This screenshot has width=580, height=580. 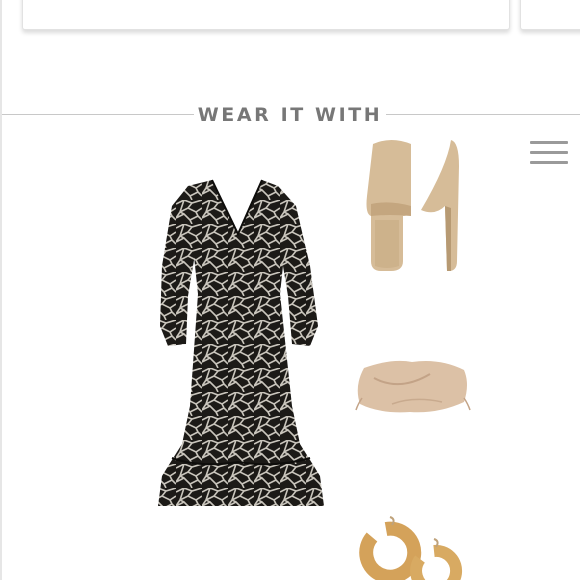 What do you see at coordinates (550, 15) in the screenshot?
I see `top-card-secondary` at bounding box center [550, 15].